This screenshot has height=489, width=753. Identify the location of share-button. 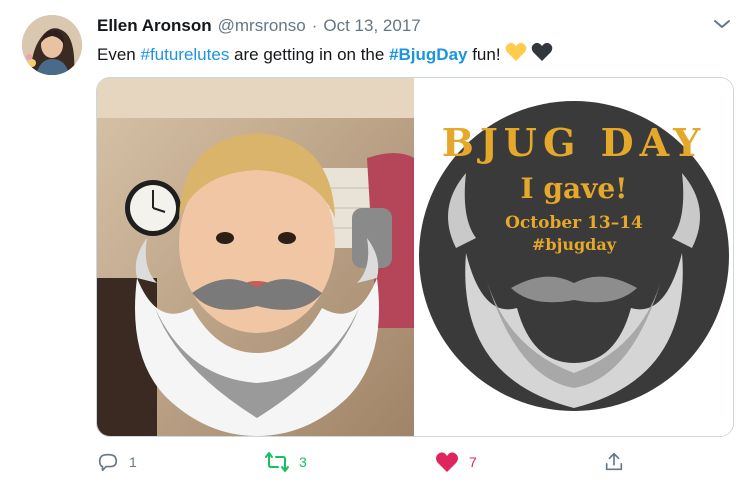
(614, 462).